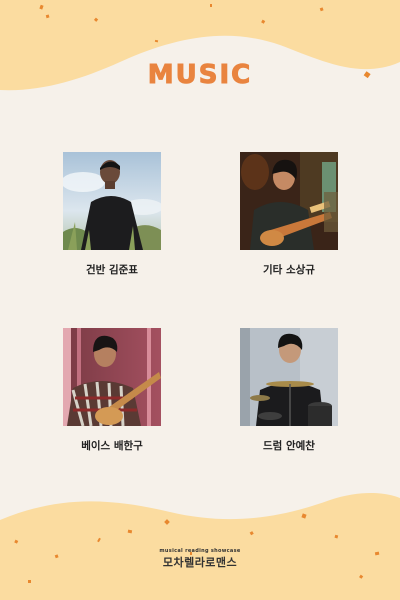  What do you see at coordinates (112, 201) in the screenshot?
I see `photo-keyboard` at bounding box center [112, 201].